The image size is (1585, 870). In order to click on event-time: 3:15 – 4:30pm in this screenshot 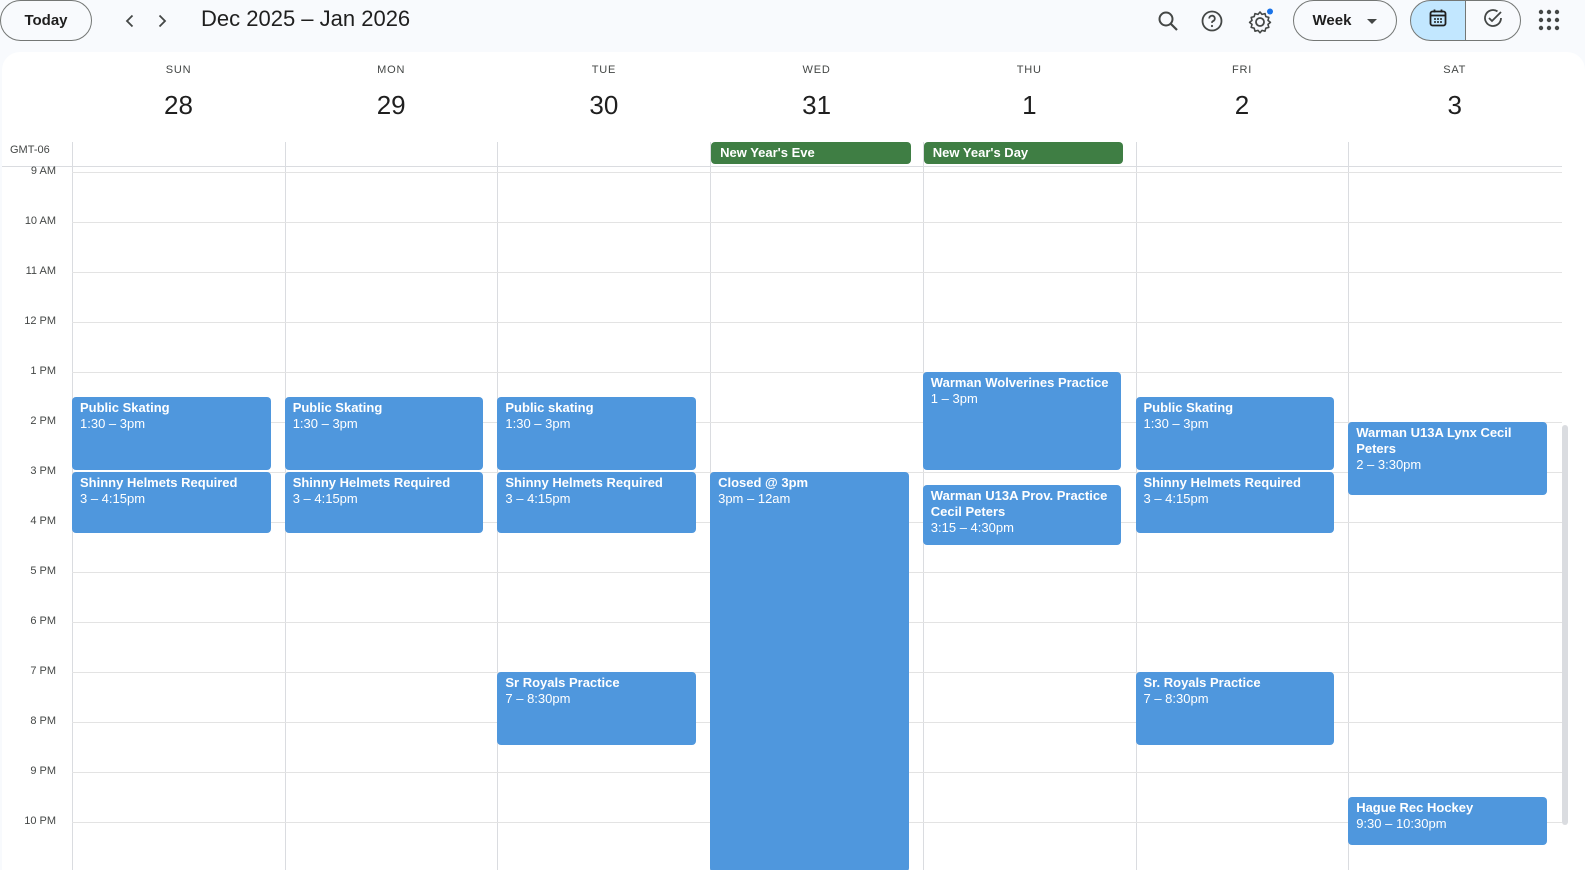, I will do `click(972, 527)`.